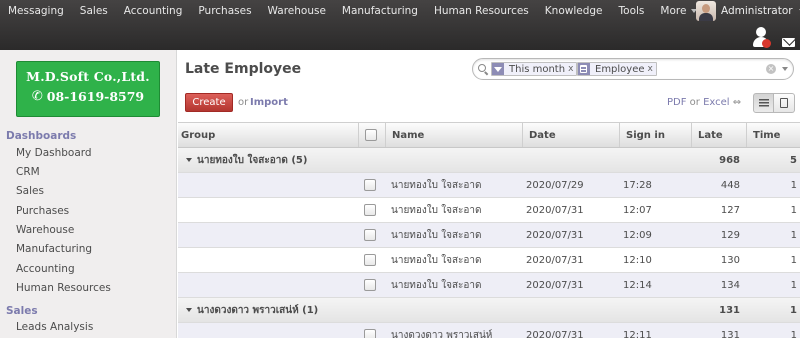 The width and height of the screenshot is (800, 338). What do you see at coordinates (153, 11) in the screenshot?
I see `menu-accounting: Accounting` at bounding box center [153, 11].